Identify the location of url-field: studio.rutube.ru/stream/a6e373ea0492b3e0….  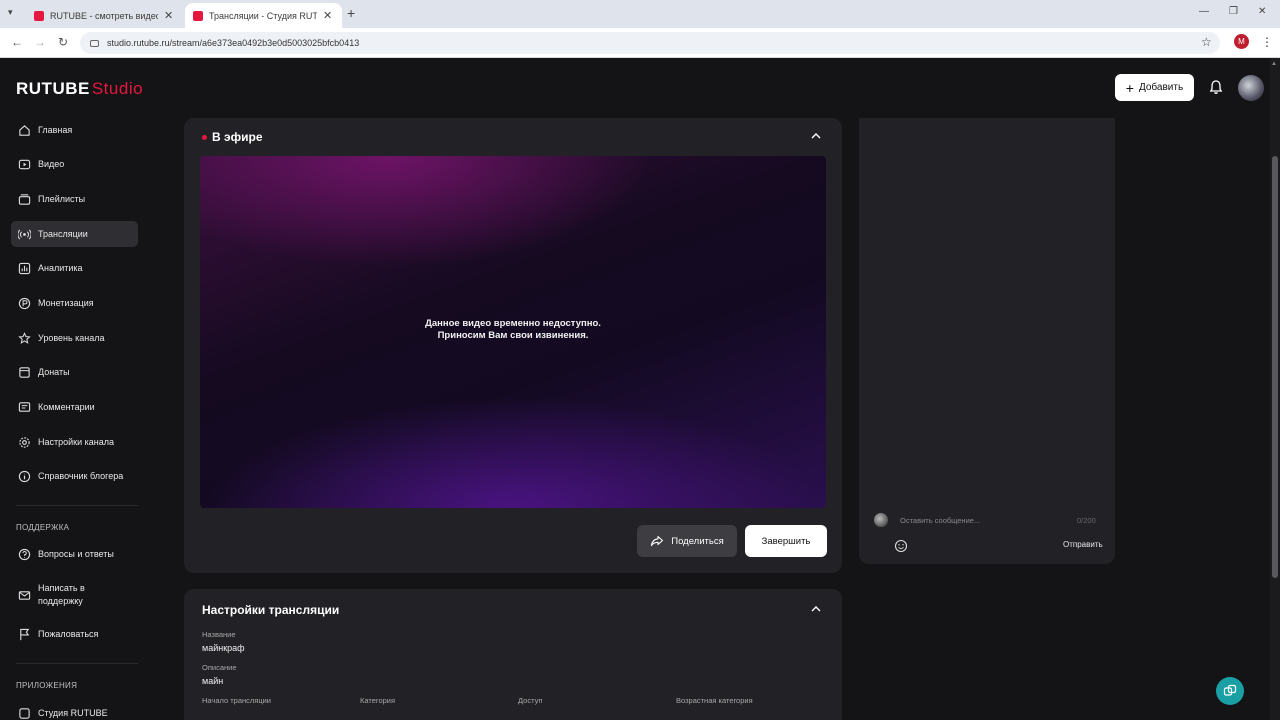
(650, 43).